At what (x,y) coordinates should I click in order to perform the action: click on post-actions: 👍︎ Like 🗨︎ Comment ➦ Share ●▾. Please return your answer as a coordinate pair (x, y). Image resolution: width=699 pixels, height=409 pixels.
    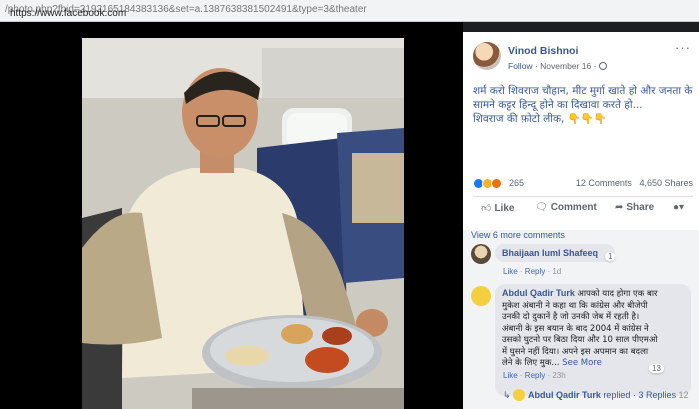
    Looking at the image, I should click on (585, 209).